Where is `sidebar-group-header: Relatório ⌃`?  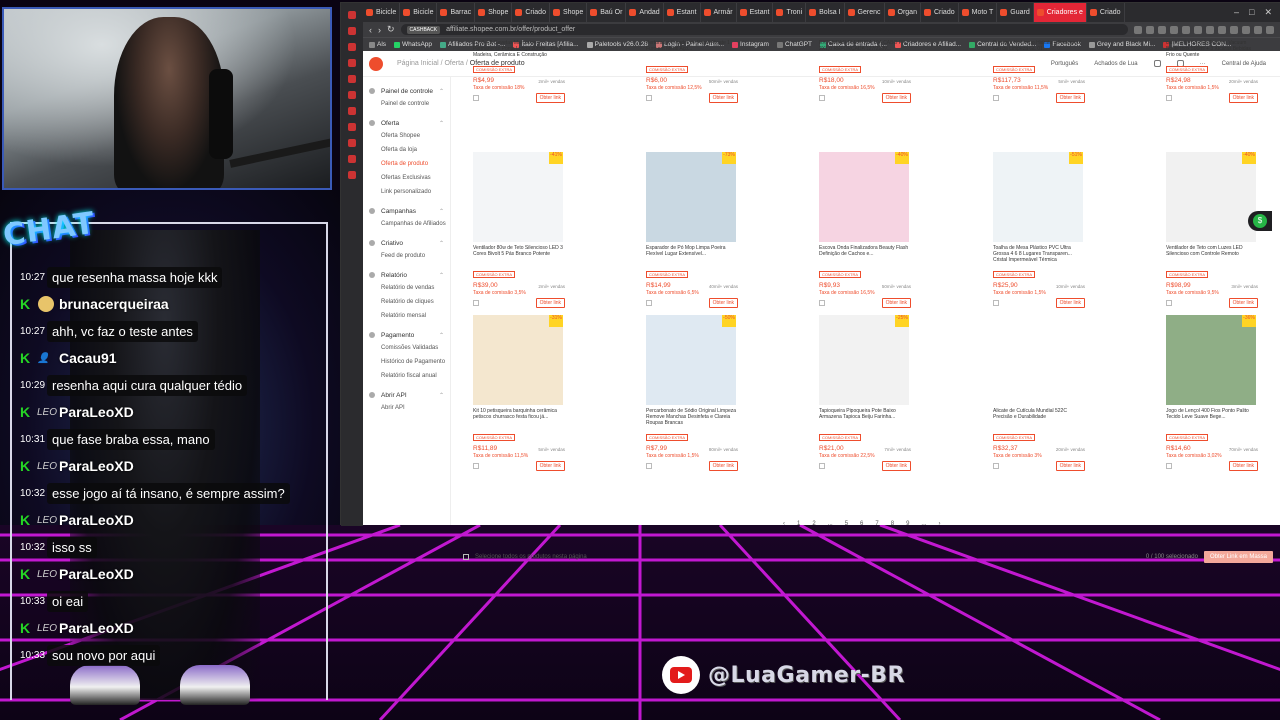 sidebar-group-header: Relatório ⌃ is located at coordinates (406, 275).